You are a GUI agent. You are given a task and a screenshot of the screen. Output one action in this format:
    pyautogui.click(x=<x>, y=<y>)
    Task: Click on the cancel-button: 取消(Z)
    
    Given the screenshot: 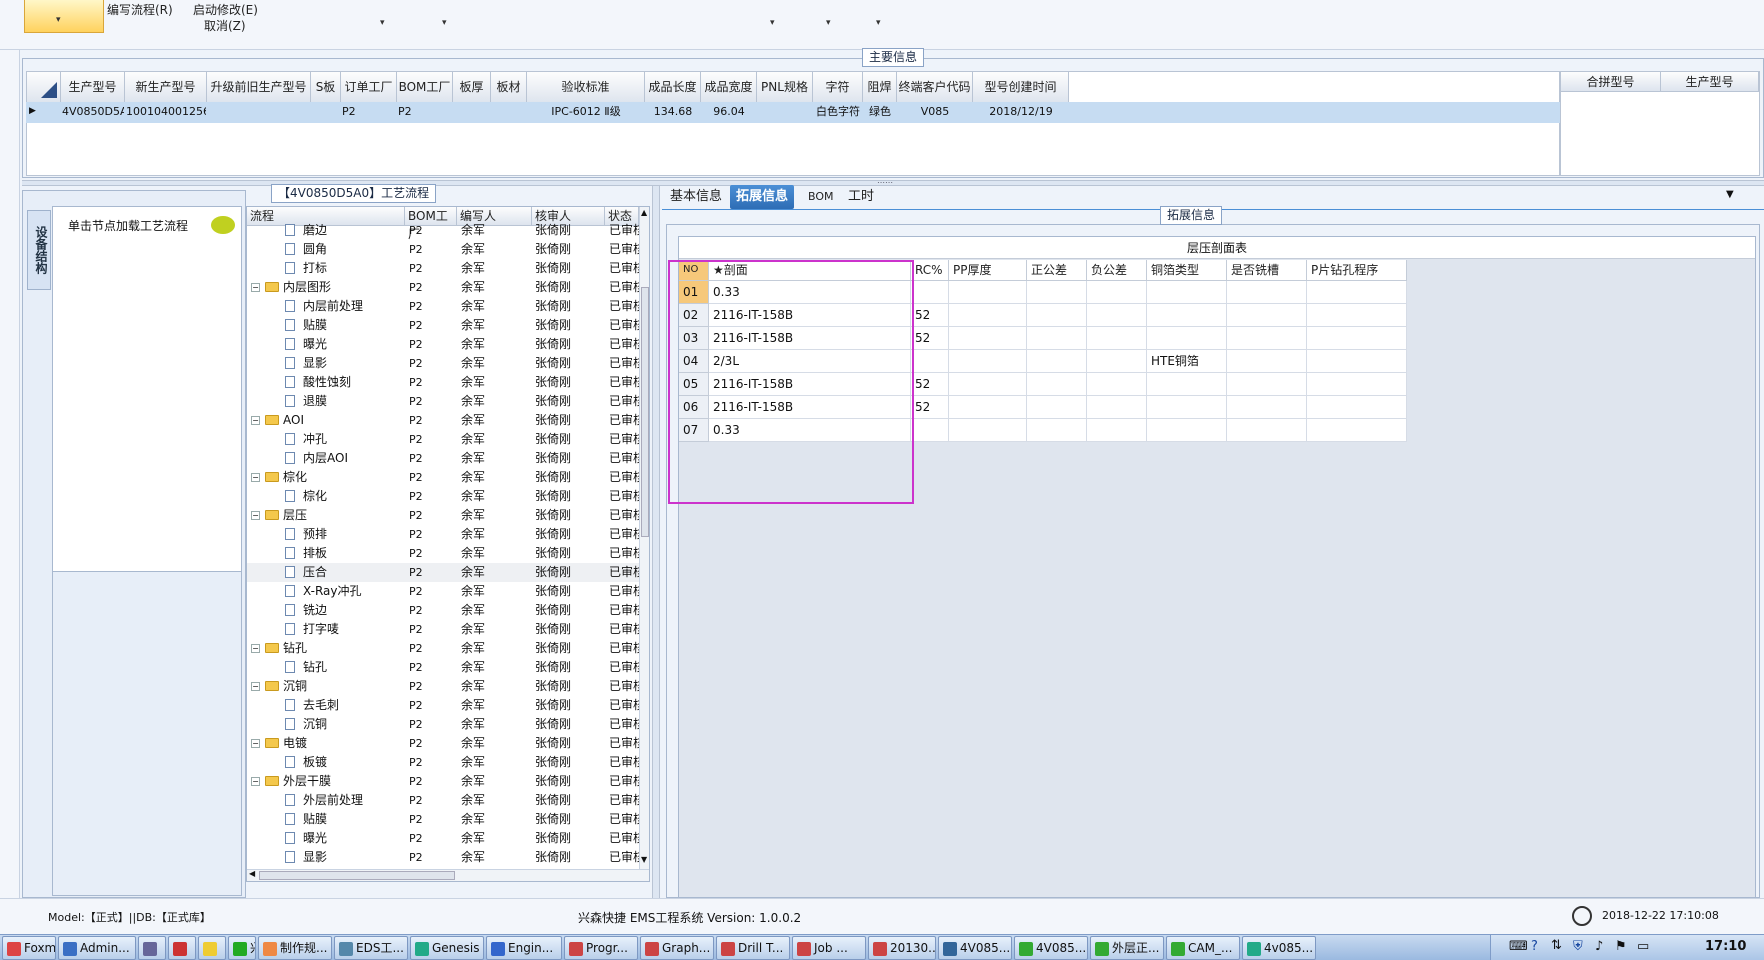 What is the action you would take?
    pyautogui.click(x=225, y=25)
    